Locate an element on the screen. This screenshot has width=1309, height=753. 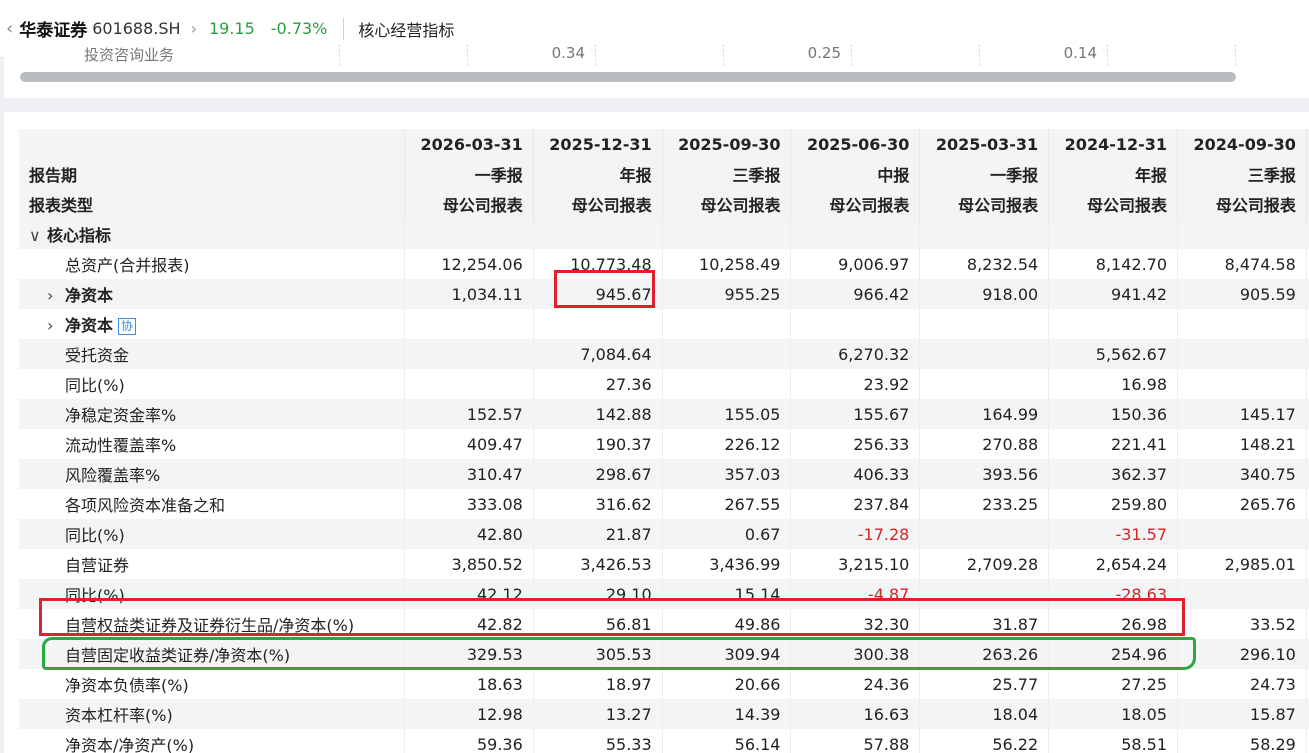
row-label: 净资本/净资产(%) is located at coordinates (212, 741).